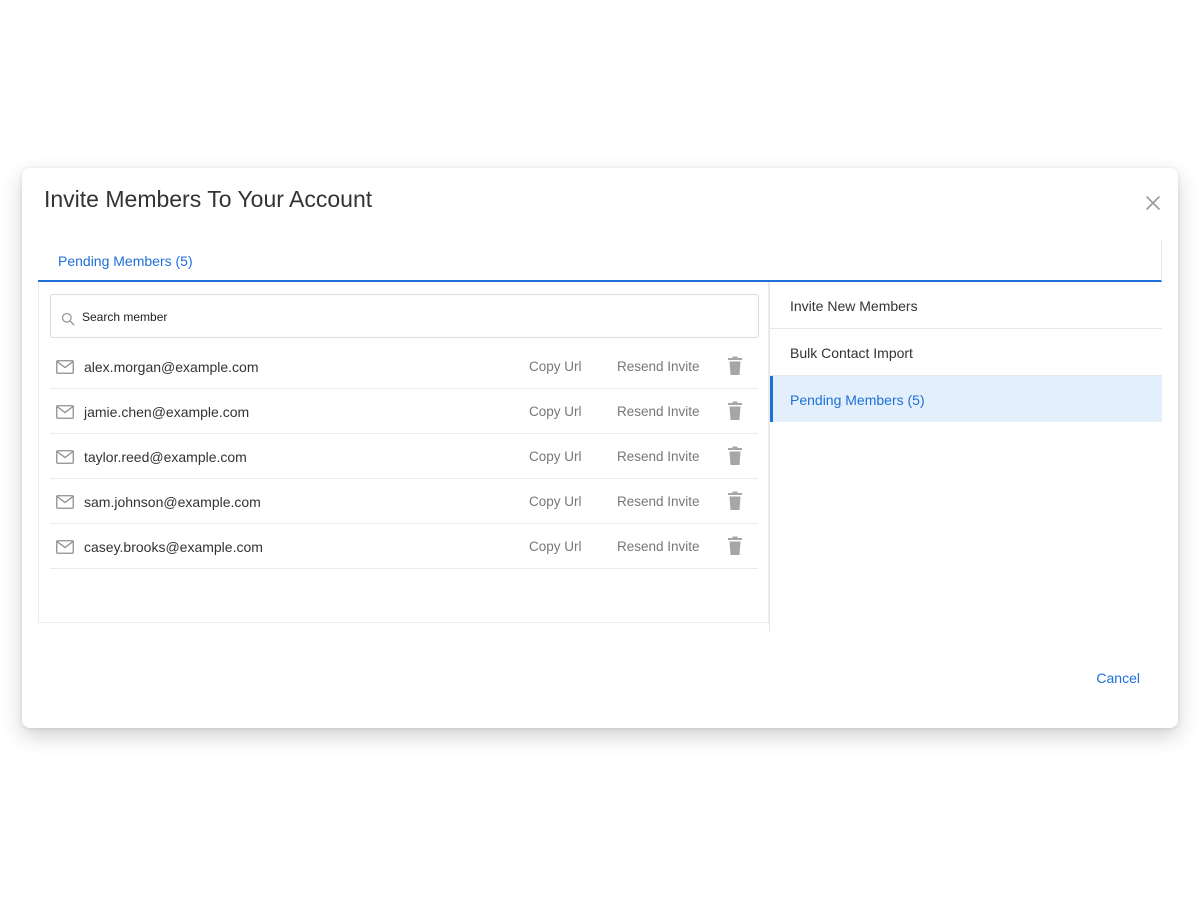 This screenshot has height=900, width=1200. What do you see at coordinates (171, 367) in the screenshot?
I see `member-email: alex.morgan@example.com` at bounding box center [171, 367].